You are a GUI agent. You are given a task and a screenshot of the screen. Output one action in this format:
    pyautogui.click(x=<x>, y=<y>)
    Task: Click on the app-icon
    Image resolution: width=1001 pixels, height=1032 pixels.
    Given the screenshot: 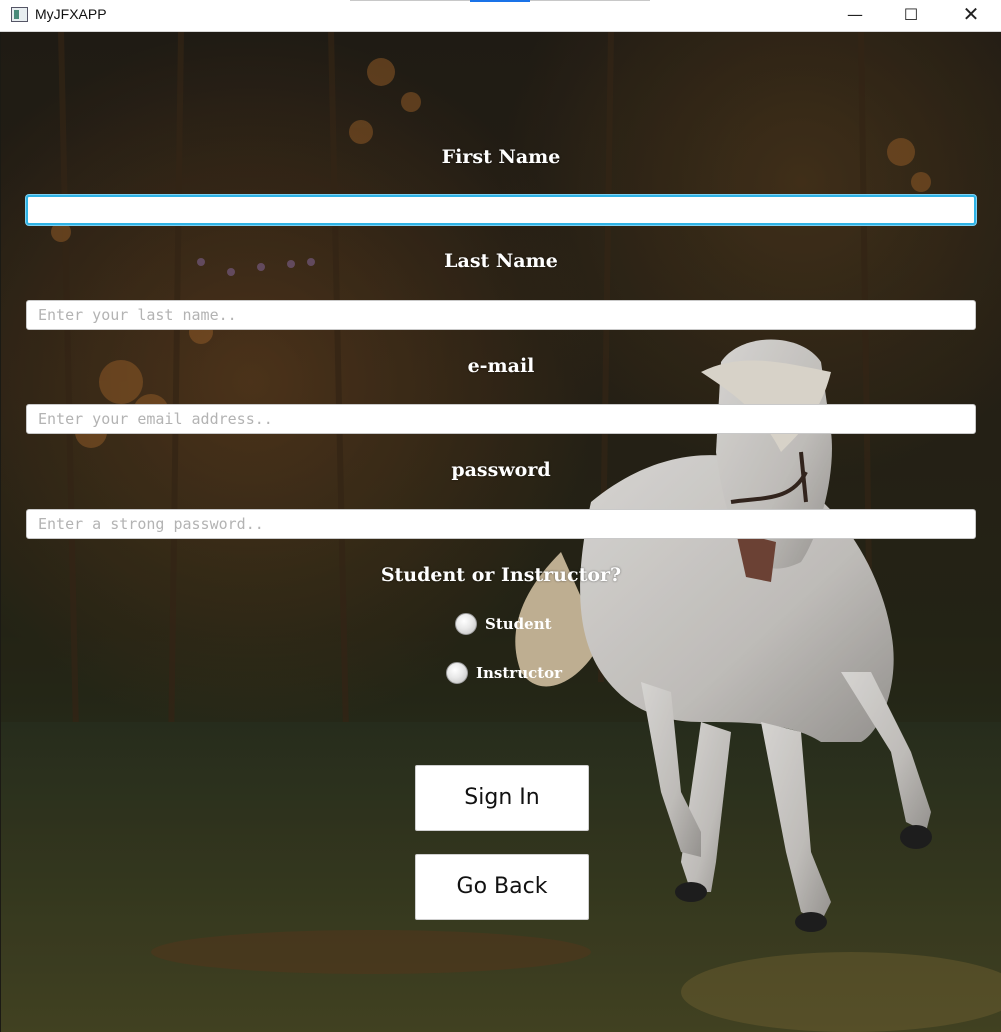 What is the action you would take?
    pyautogui.click(x=19, y=14)
    